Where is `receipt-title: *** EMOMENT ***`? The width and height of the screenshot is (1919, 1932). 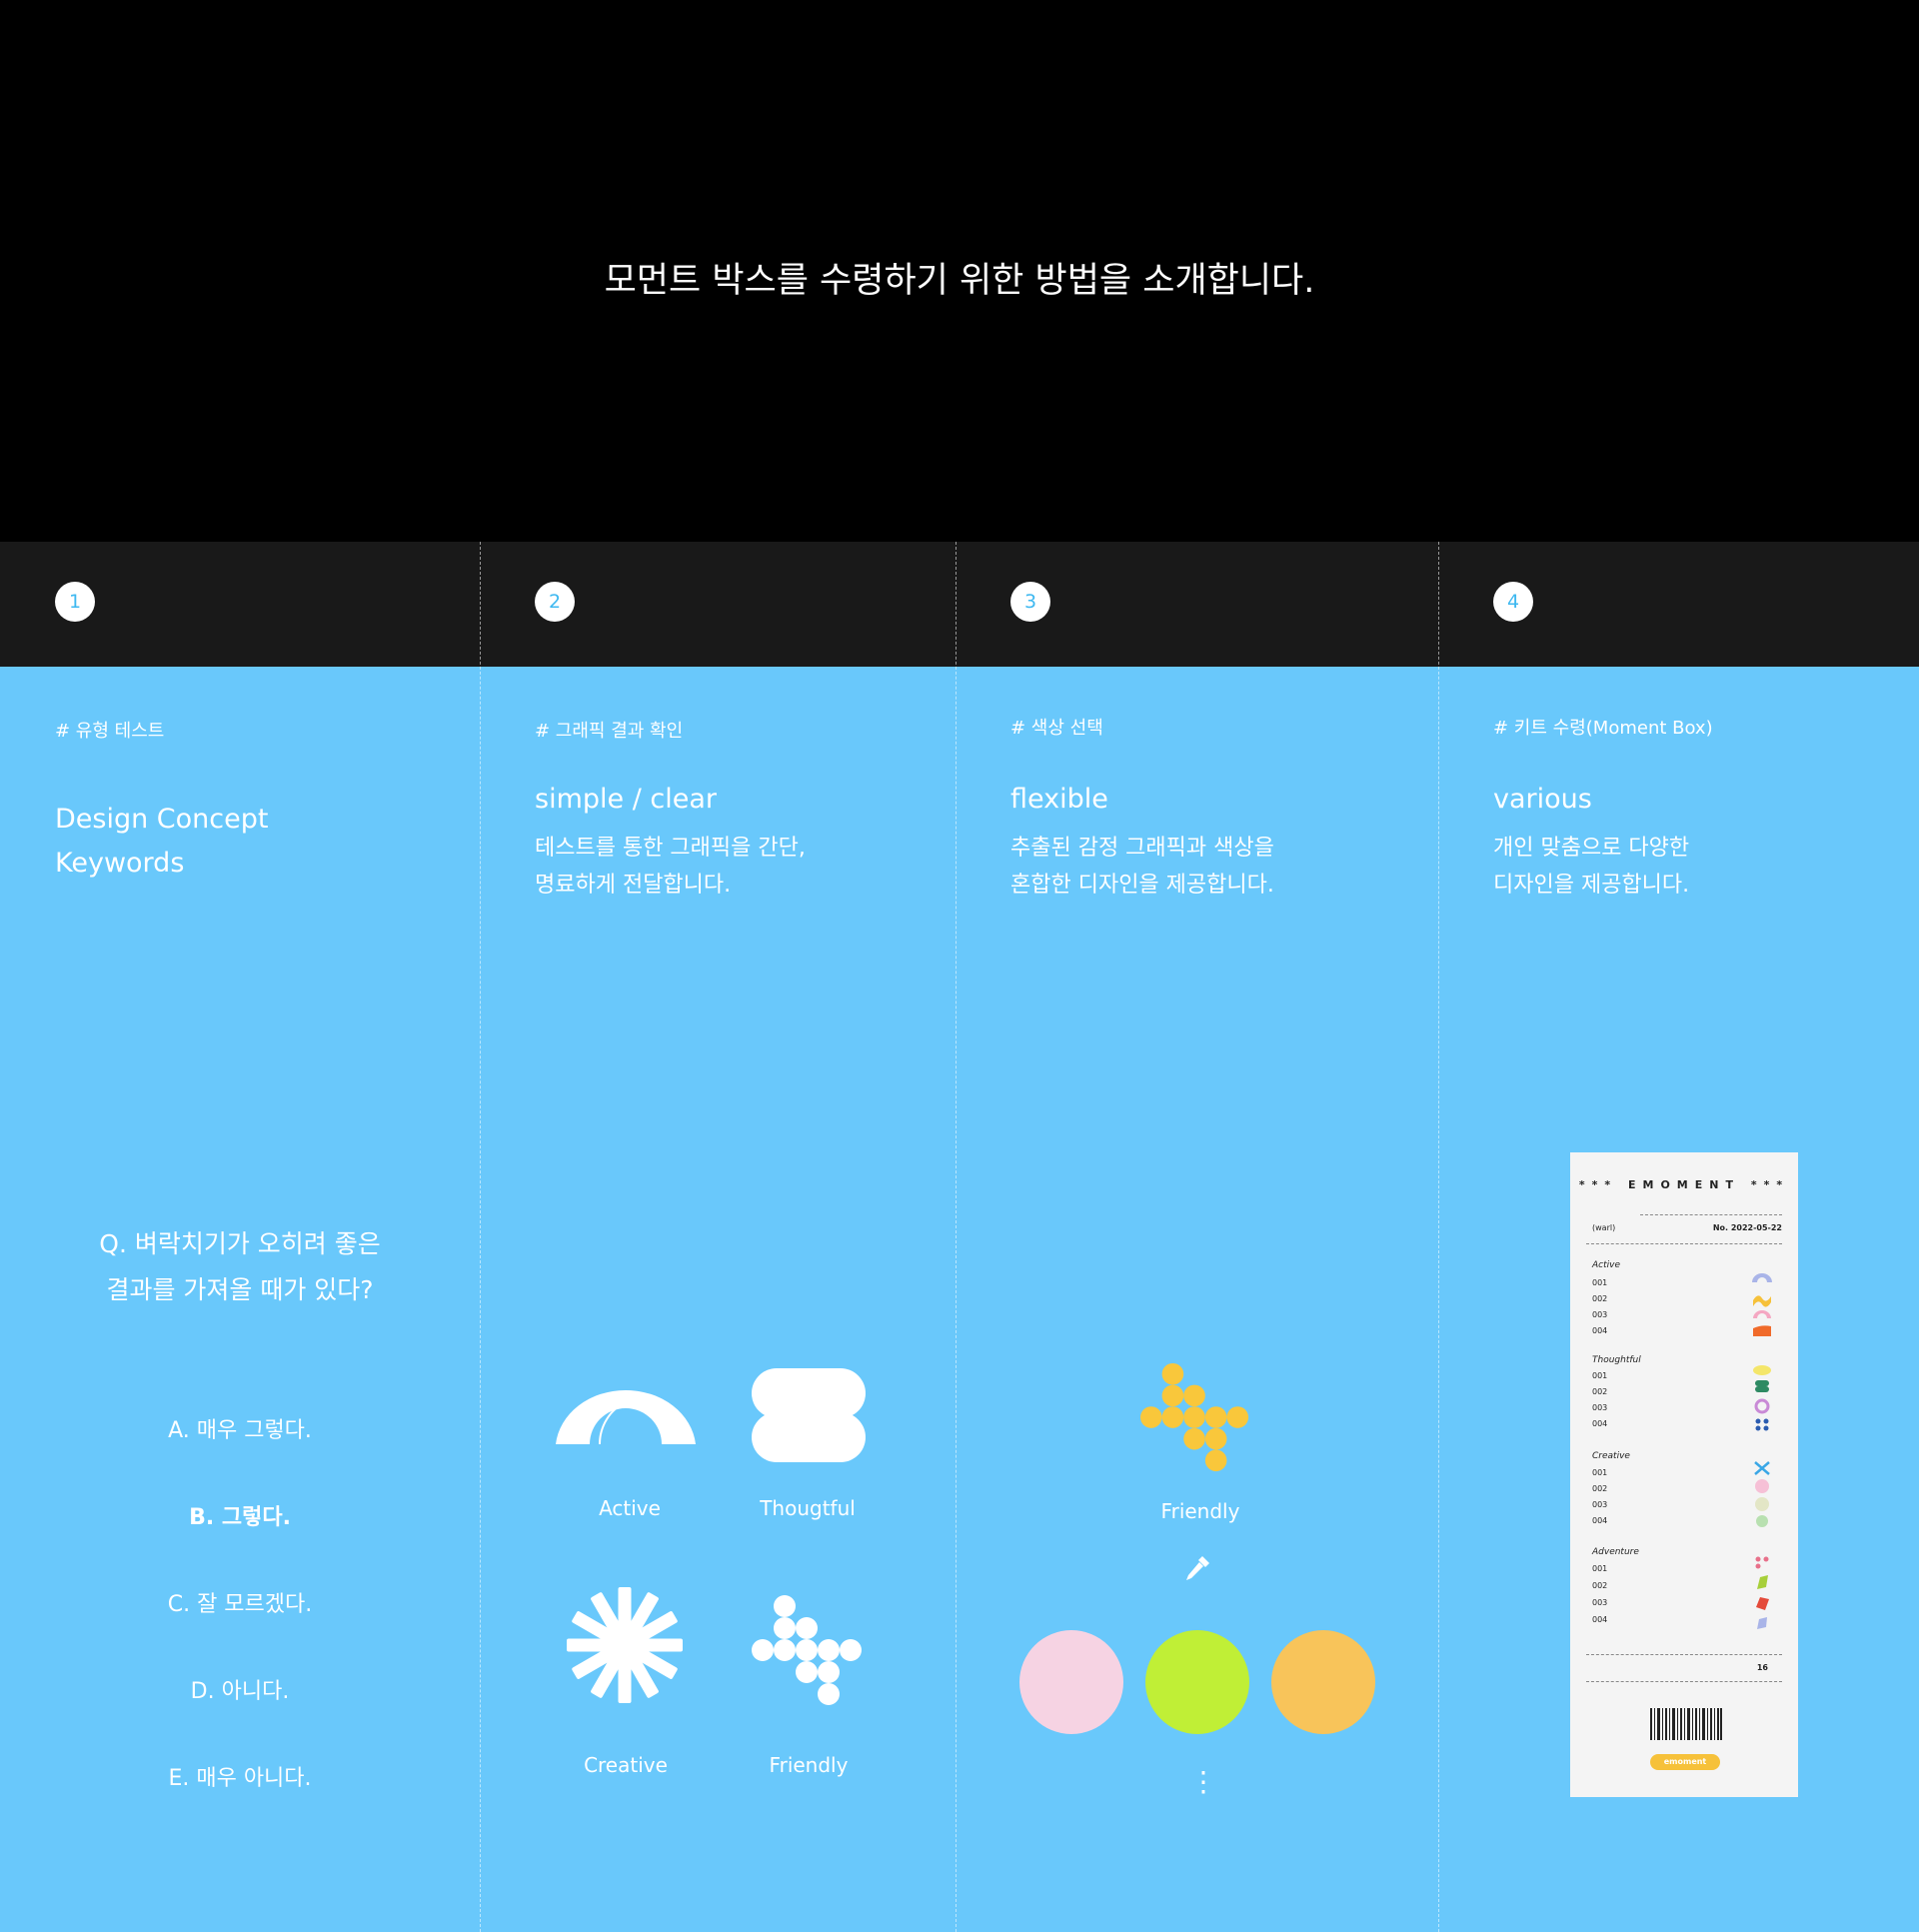 receipt-title: *** EMOMENT *** is located at coordinates (1684, 1185).